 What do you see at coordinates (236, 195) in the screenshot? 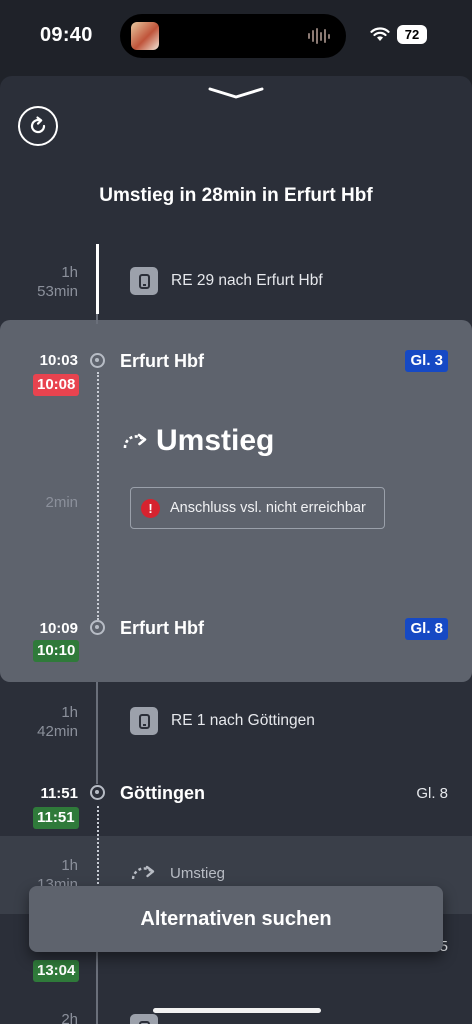
I see `journey-title: Umstieg in 28min in Erfurt Hbf` at bounding box center [236, 195].